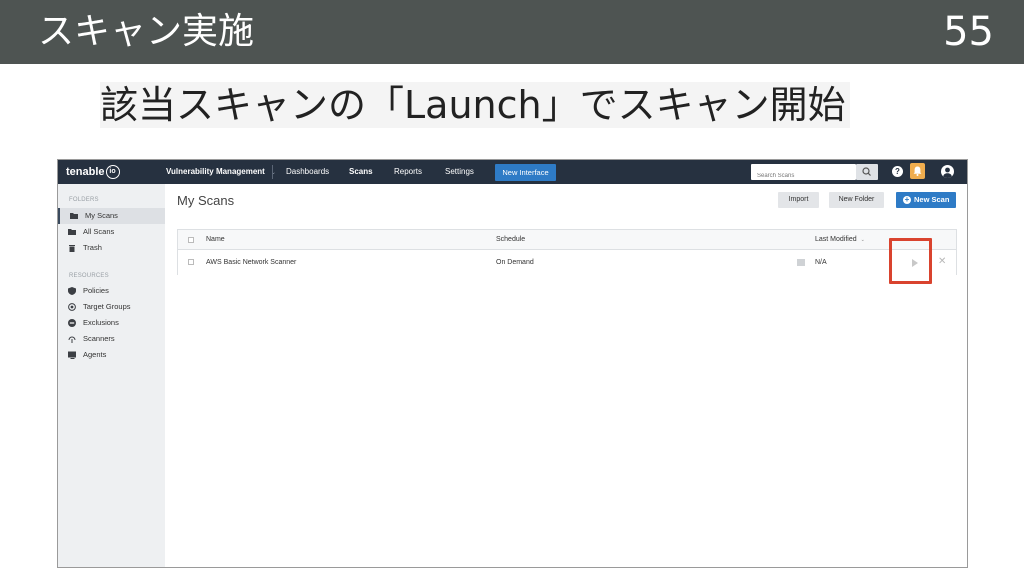 The image size is (1024, 576). I want to click on slide-subtitle: 該当スキャンの「Launch」でスキャン開始, so click(475, 105).